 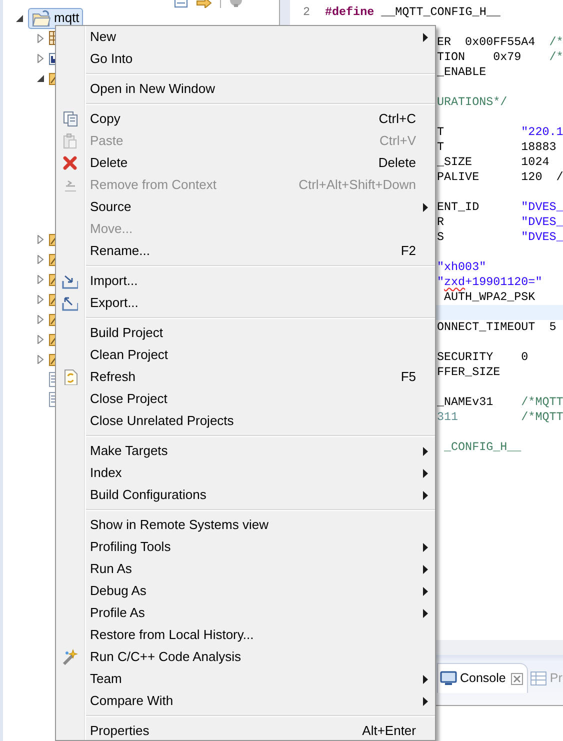 What do you see at coordinates (245, 207) in the screenshot?
I see `menu-item: Source` at bounding box center [245, 207].